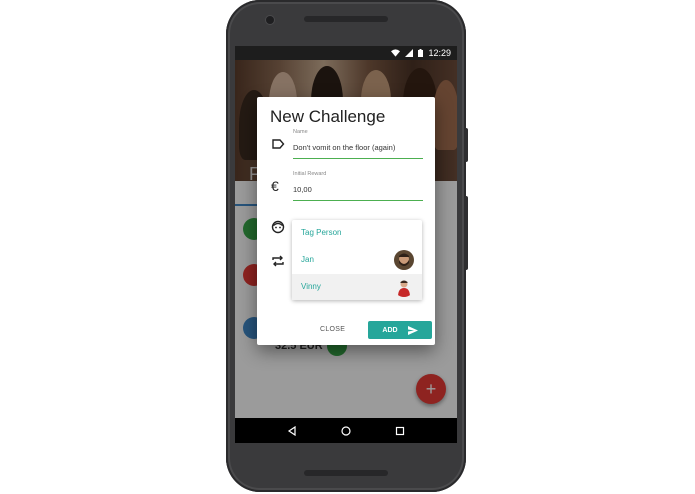 The height and width of the screenshot is (494, 695). I want to click on reward-field-label: Initial Reward, so click(310, 174).